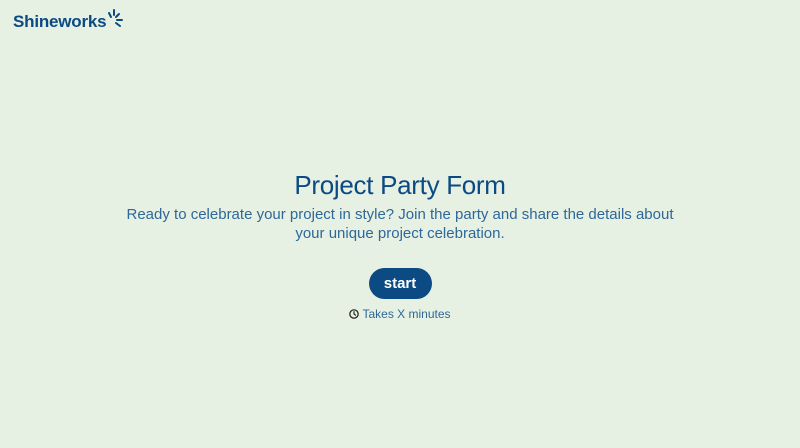 Image resolution: width=800 pixels, height=448 pixels. Describe the element at coordinates (354, 314) in the screenshot. I see `clock-icon` at that location.